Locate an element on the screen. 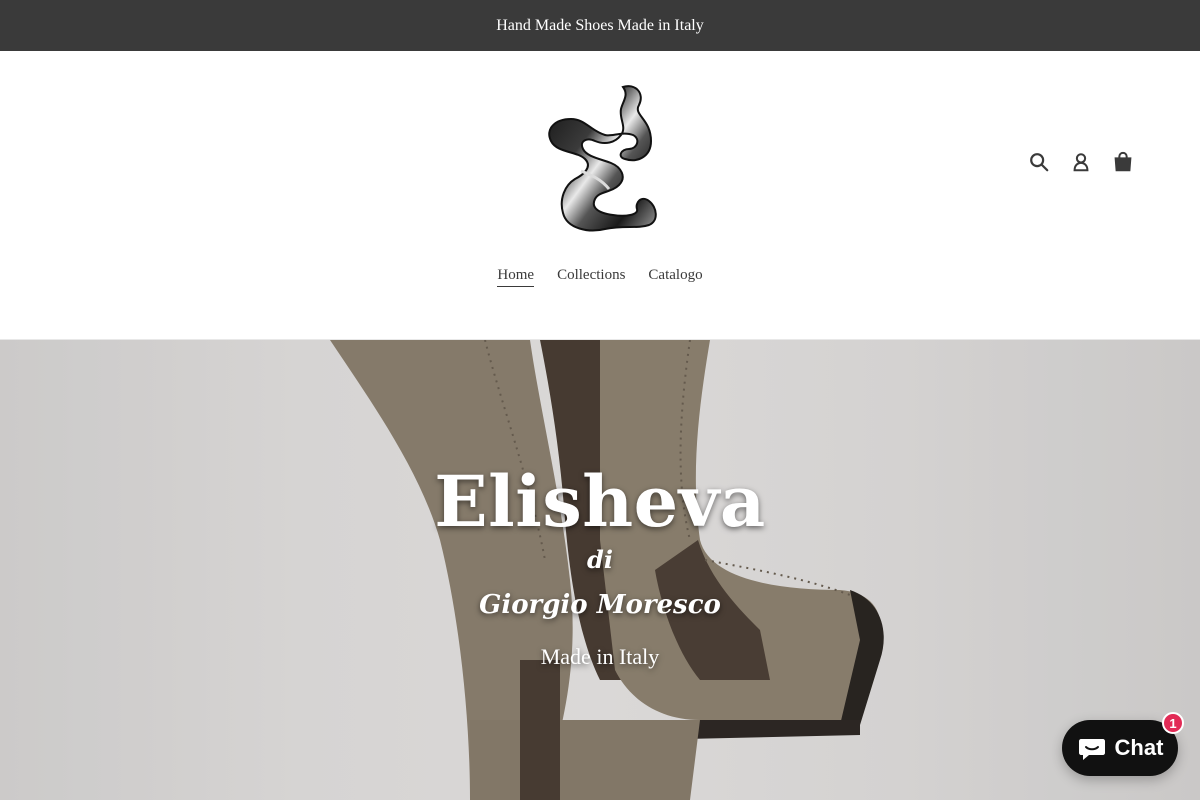 This screenshot has height=800, width=1200. announcement-bar: Hand Made Shoes Made in Italy is located at coordinates (600, 25).